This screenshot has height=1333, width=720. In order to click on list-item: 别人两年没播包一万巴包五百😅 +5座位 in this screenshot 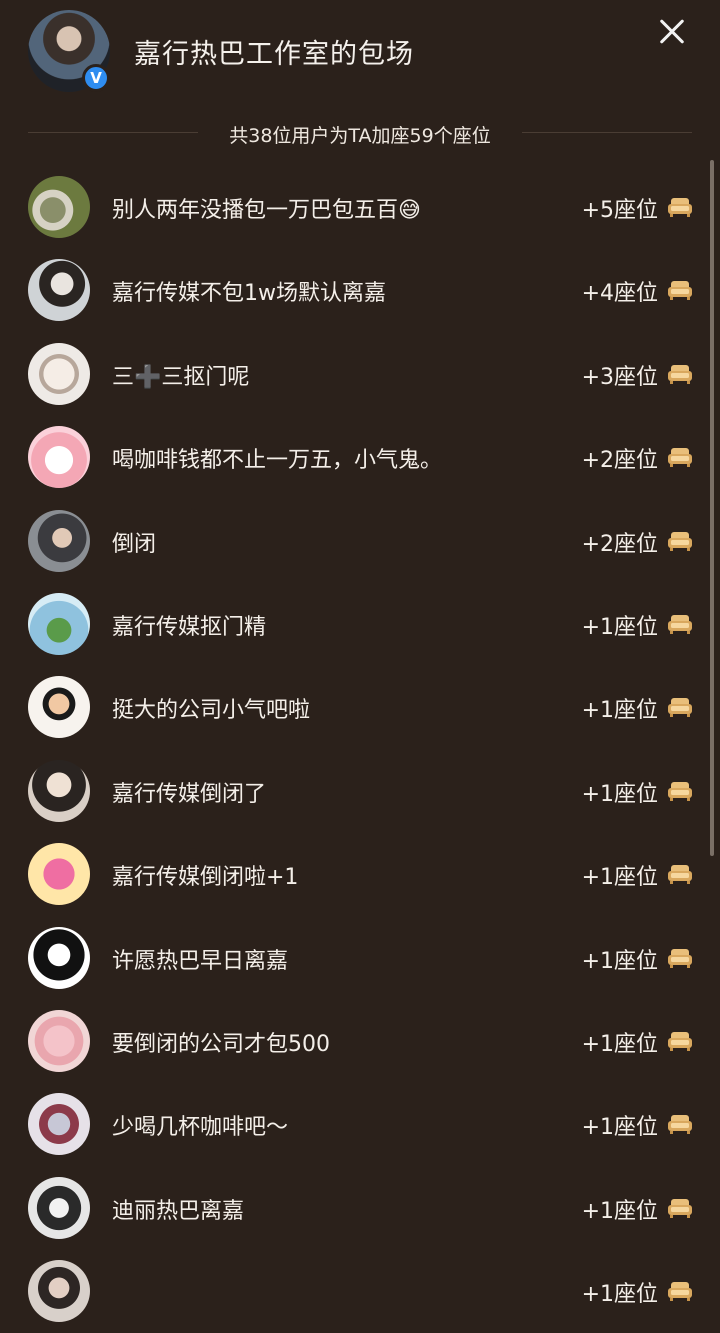, I will do `click(360, 207)`.